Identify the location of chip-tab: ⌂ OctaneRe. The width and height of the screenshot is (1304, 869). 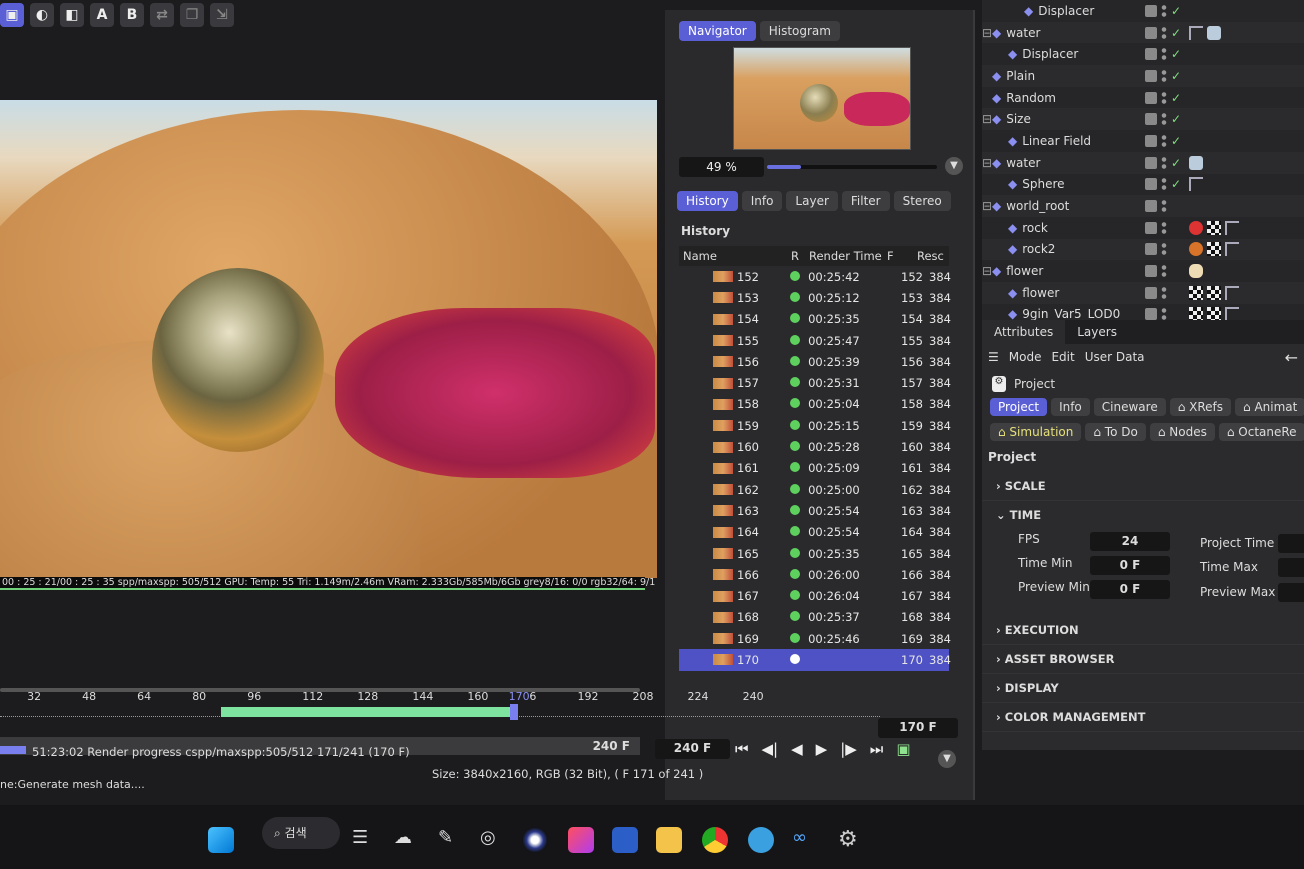
(1261, 432).